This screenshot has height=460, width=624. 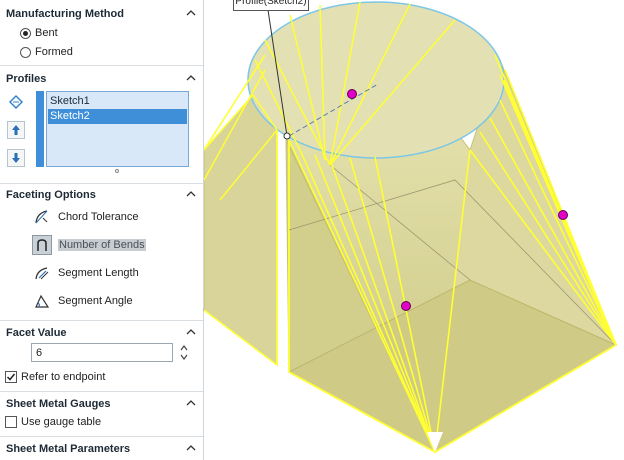 What do you see at coordinates (25, 52) in the screenshot?
I see `radio-formed-dot` at bounding box center [25, 52].